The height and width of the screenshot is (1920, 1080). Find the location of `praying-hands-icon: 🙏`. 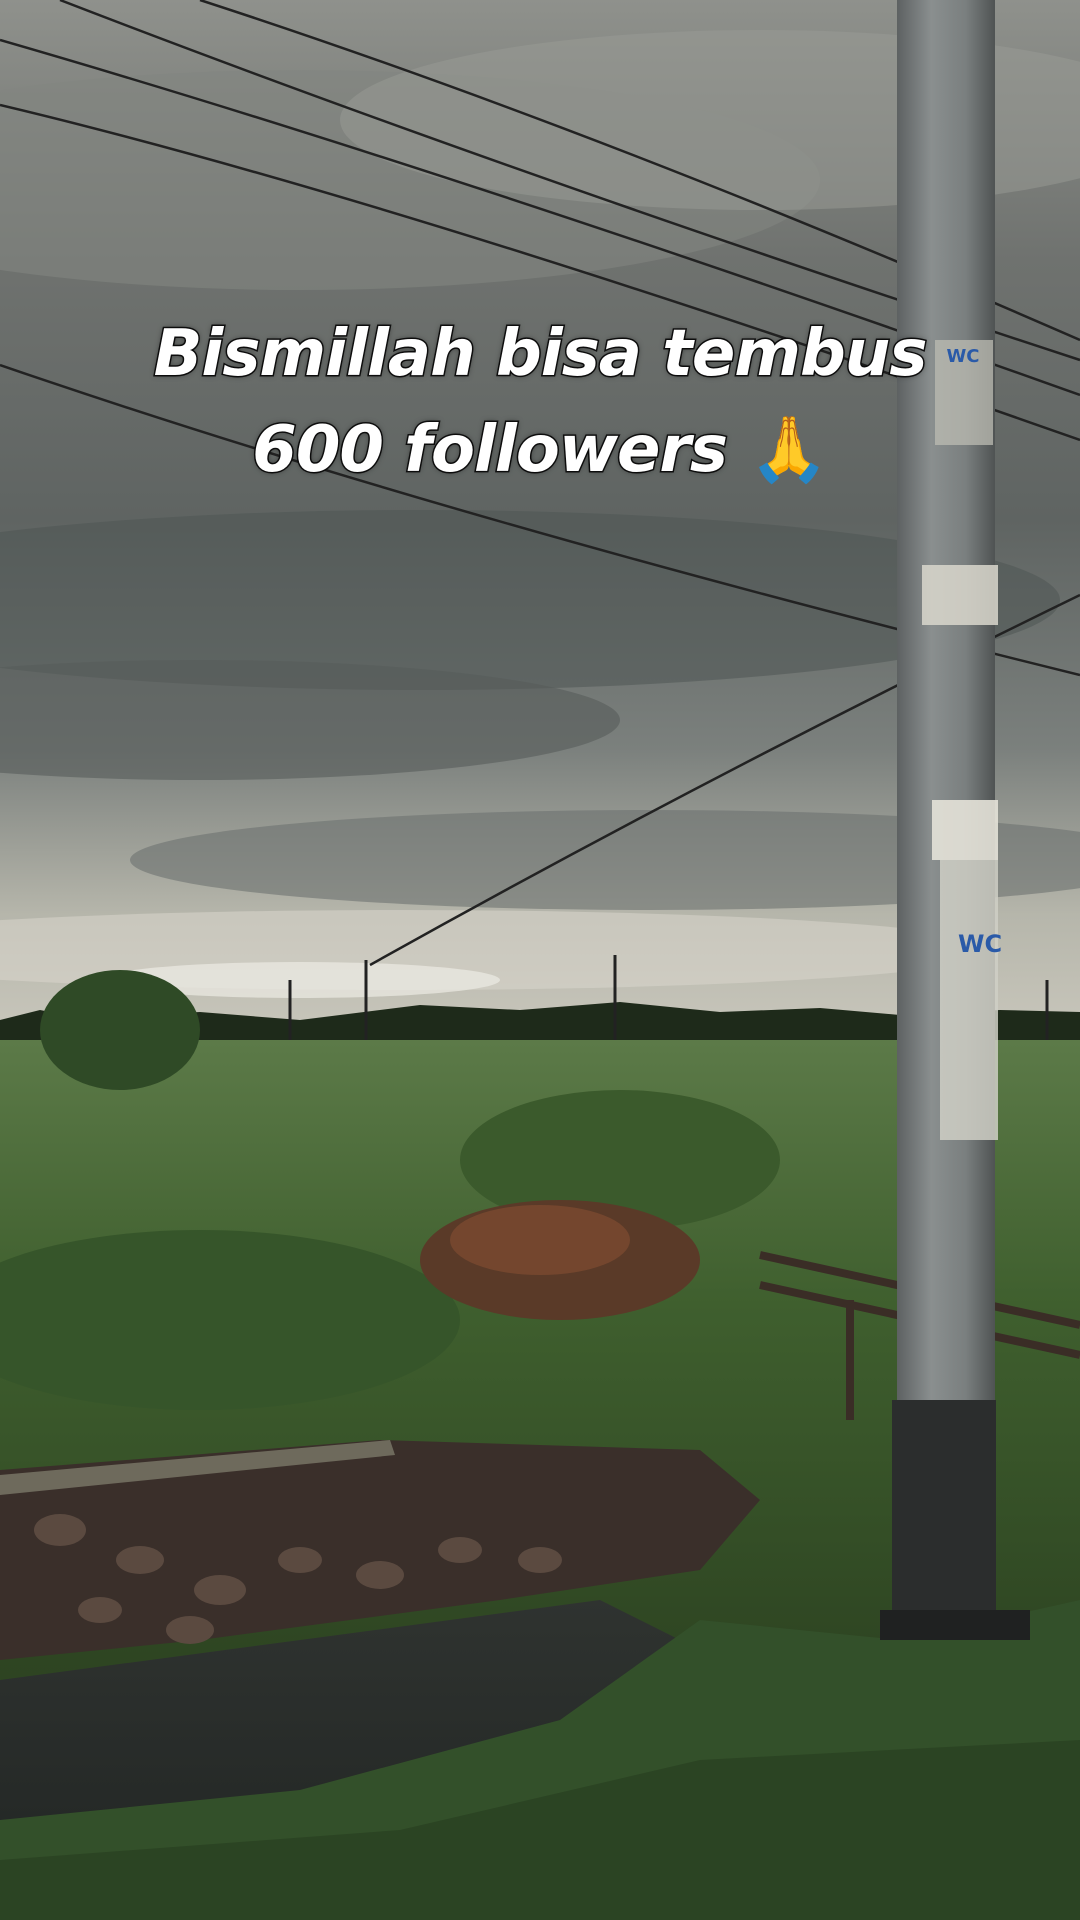

praying-hands-icon: 🙏 is located at coordinates (789, 450).